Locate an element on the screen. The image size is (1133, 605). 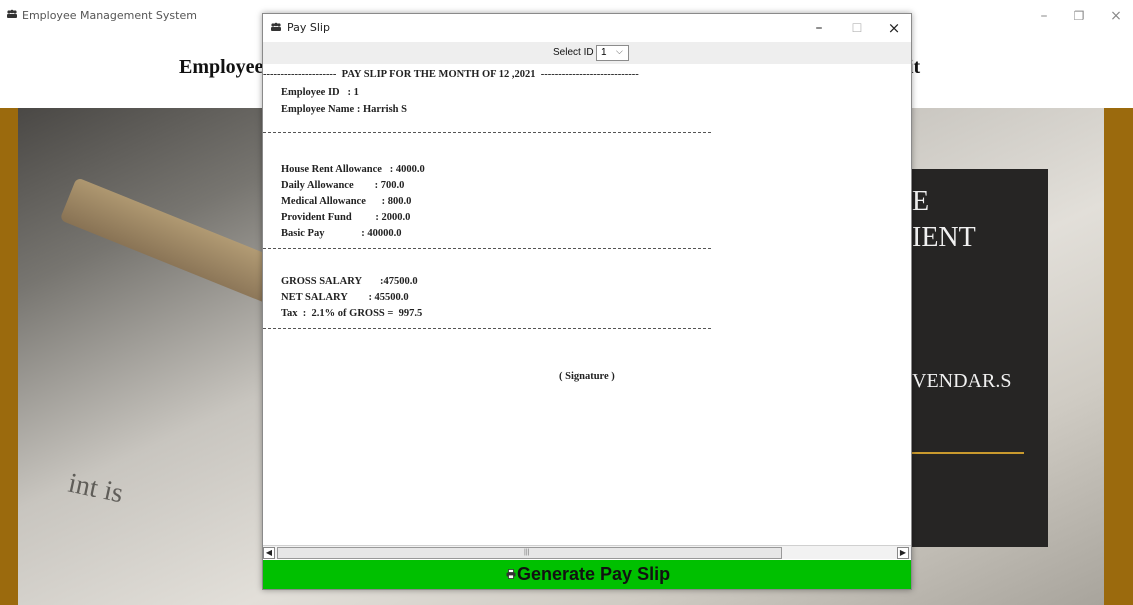
select-id-bar: Select ID 1 ⌵ is located at coordinates (587, 53).